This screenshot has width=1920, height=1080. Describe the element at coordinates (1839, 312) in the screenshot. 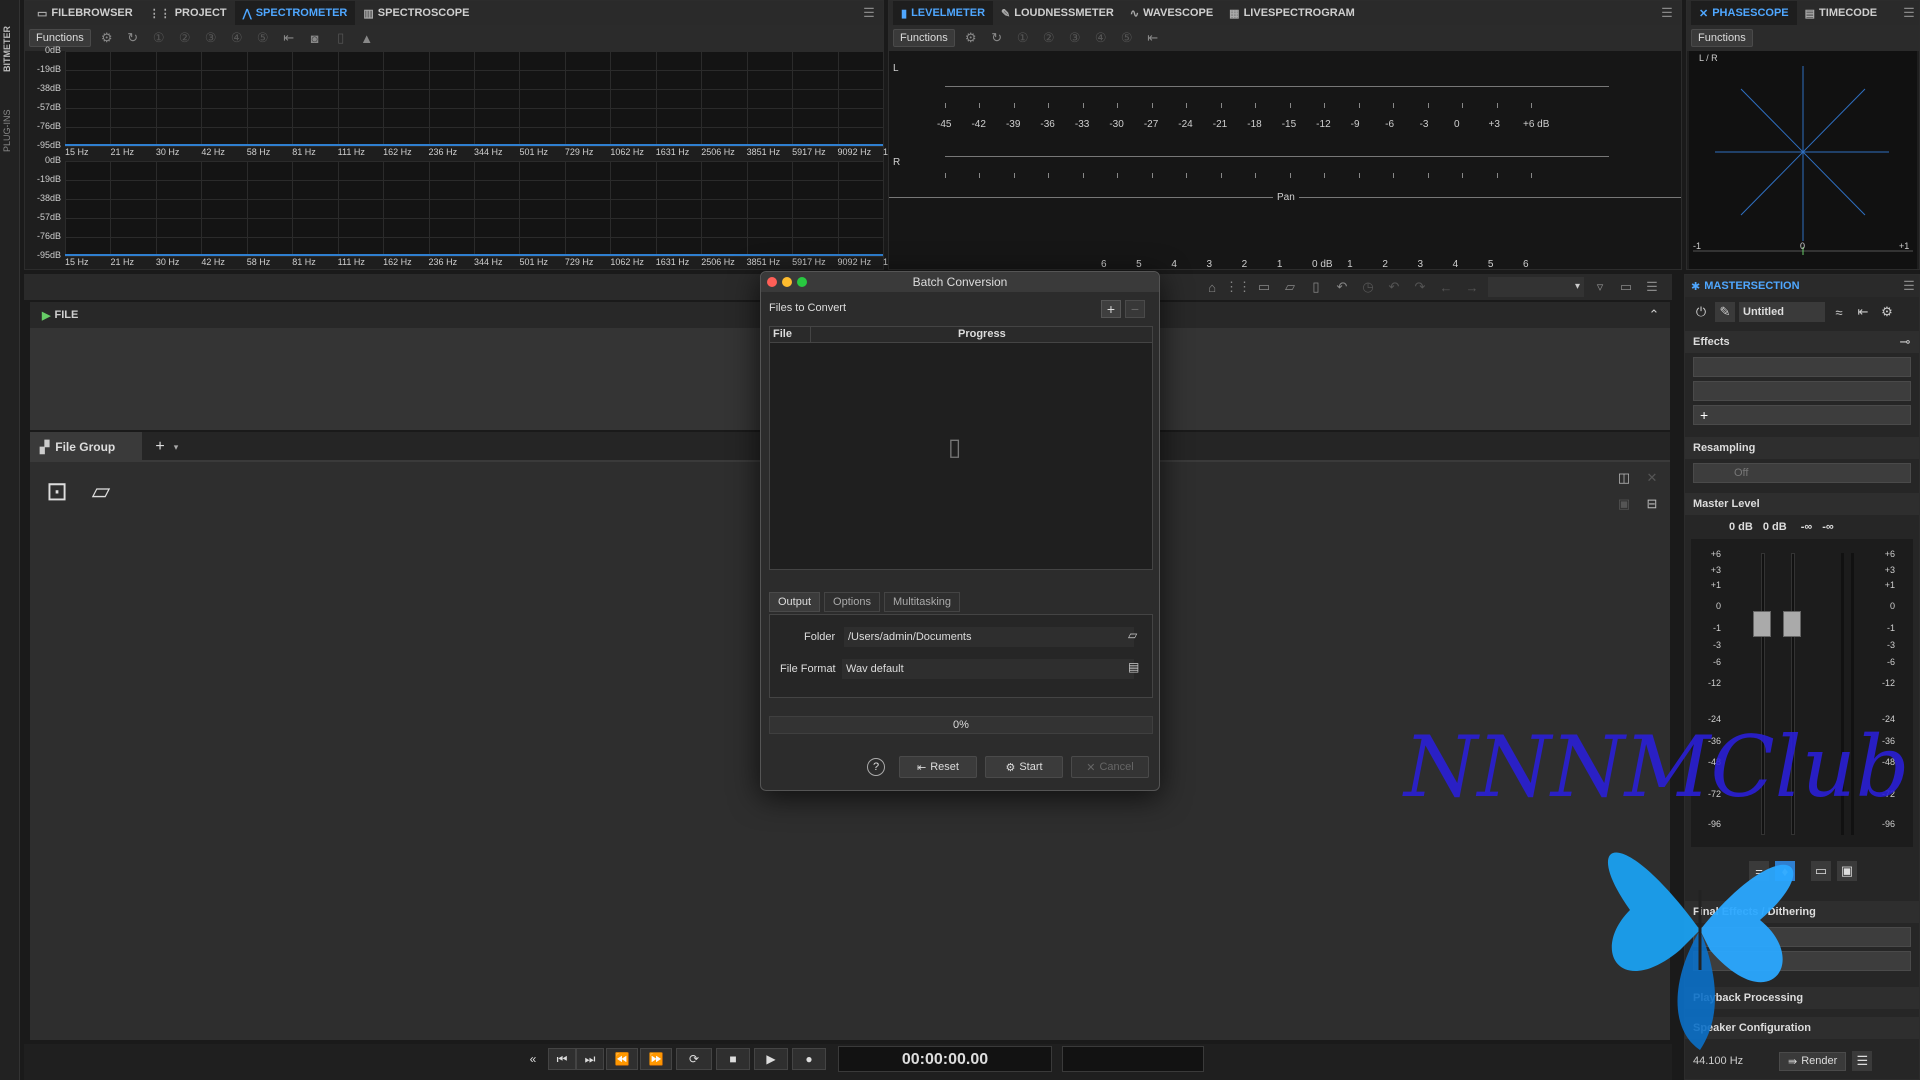

I see `bypass-icon: ≈` at that location.